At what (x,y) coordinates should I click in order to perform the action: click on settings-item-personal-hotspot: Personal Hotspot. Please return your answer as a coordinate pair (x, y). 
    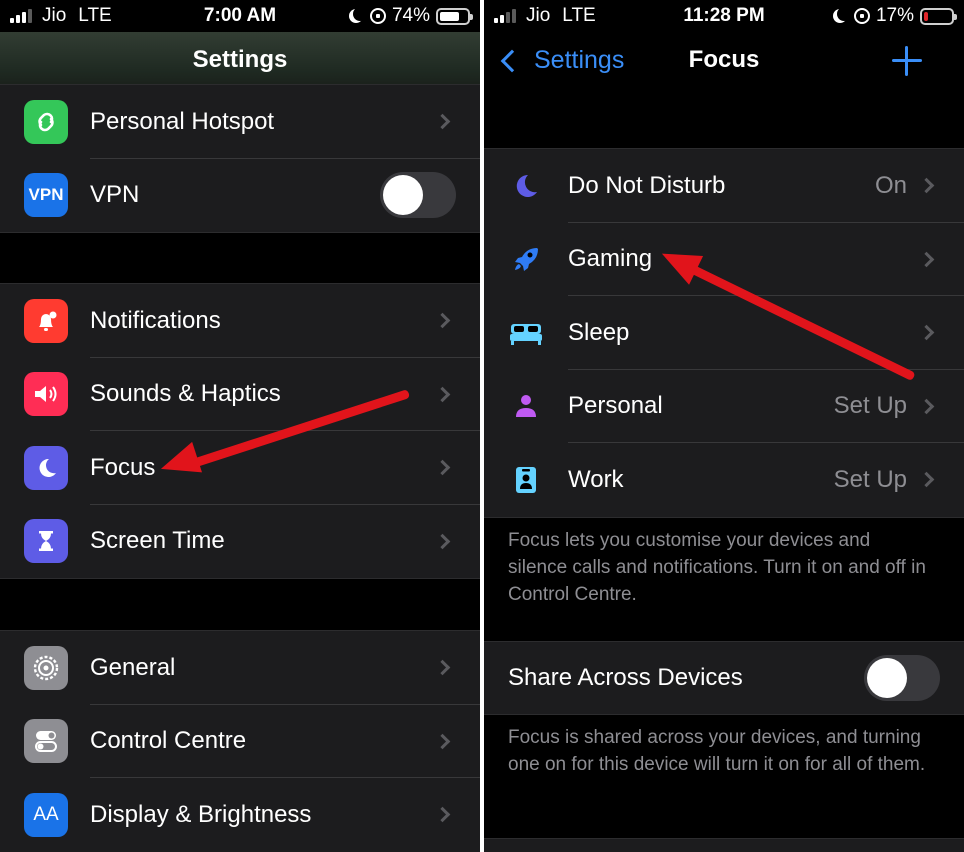
    Looking at the image, I should click on (240, 122).